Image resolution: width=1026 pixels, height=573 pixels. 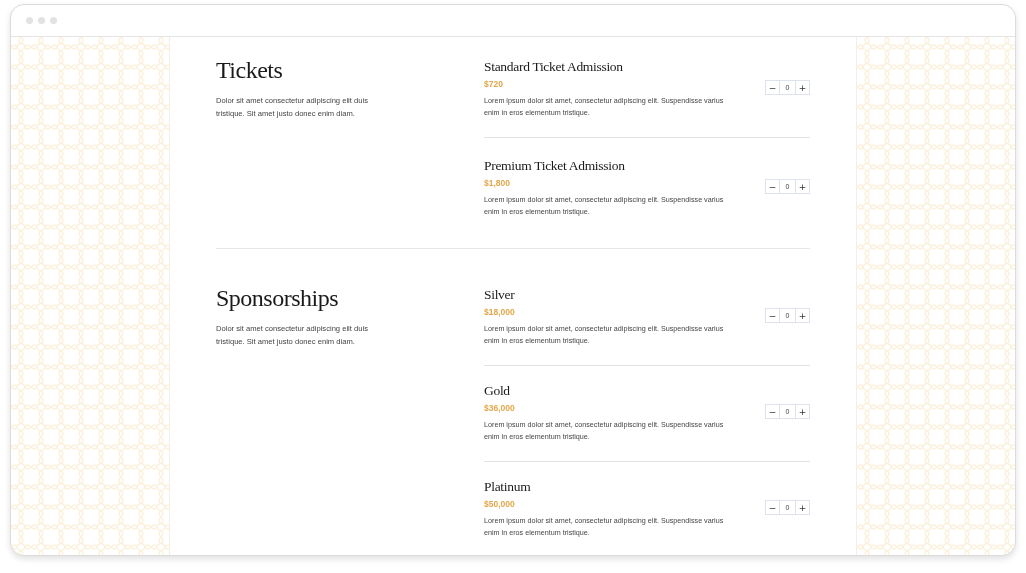 What do you see at coordinates (494, 84) in the screenshot?
I see `item-price: $720` at bounding box center [494, 84].